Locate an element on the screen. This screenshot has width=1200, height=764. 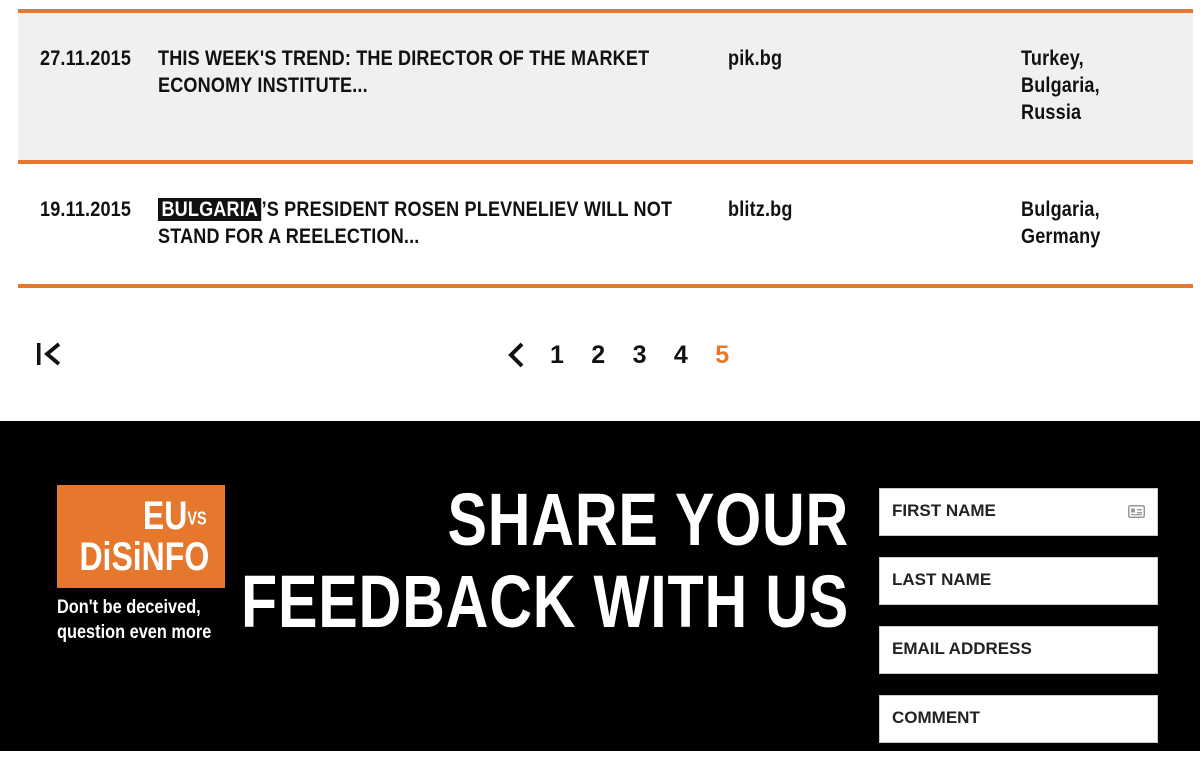
page-link-current: 5 is located at coordinates (735, 355).